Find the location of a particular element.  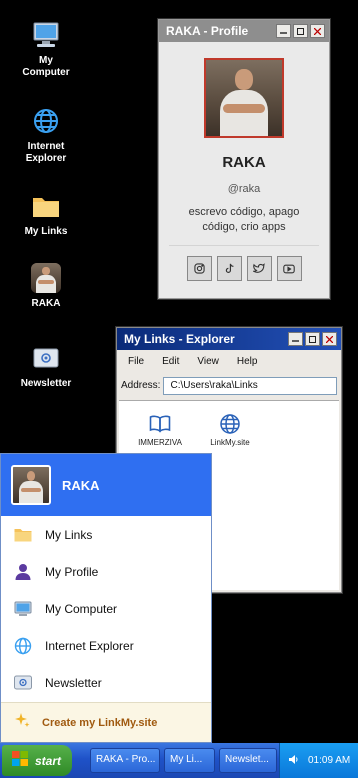

speaker-icon is located at coordinates (293, 761).